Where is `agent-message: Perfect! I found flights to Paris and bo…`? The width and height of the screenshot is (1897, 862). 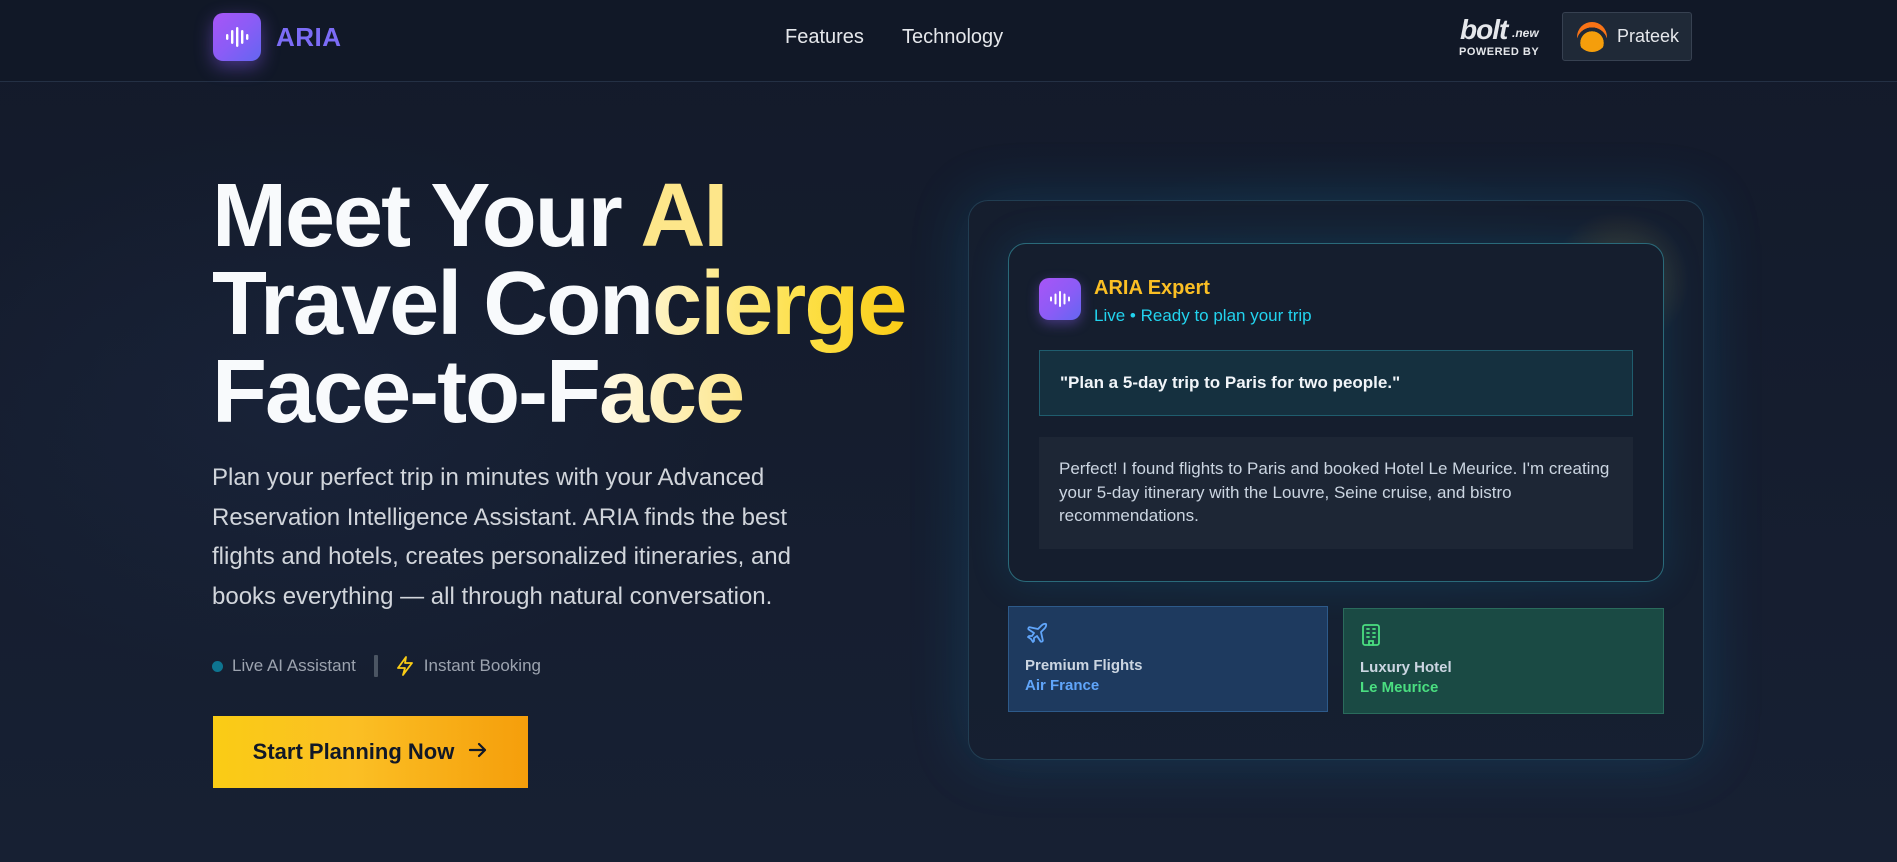 agent-message: Perfect! I found flights to Paris and bo… is located at coordinates (1336, 493).